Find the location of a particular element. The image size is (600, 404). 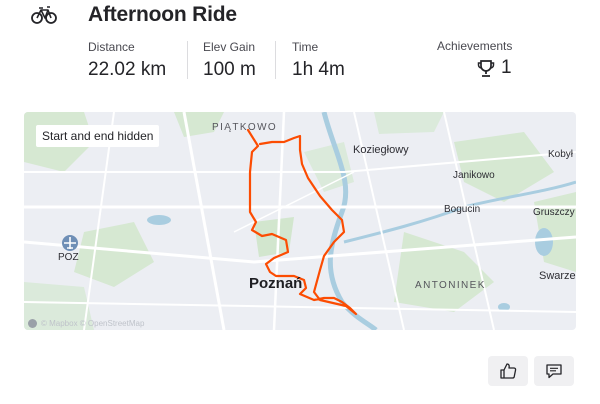

stat-time-value: 1h 4m is located at coordinates (318, 69).